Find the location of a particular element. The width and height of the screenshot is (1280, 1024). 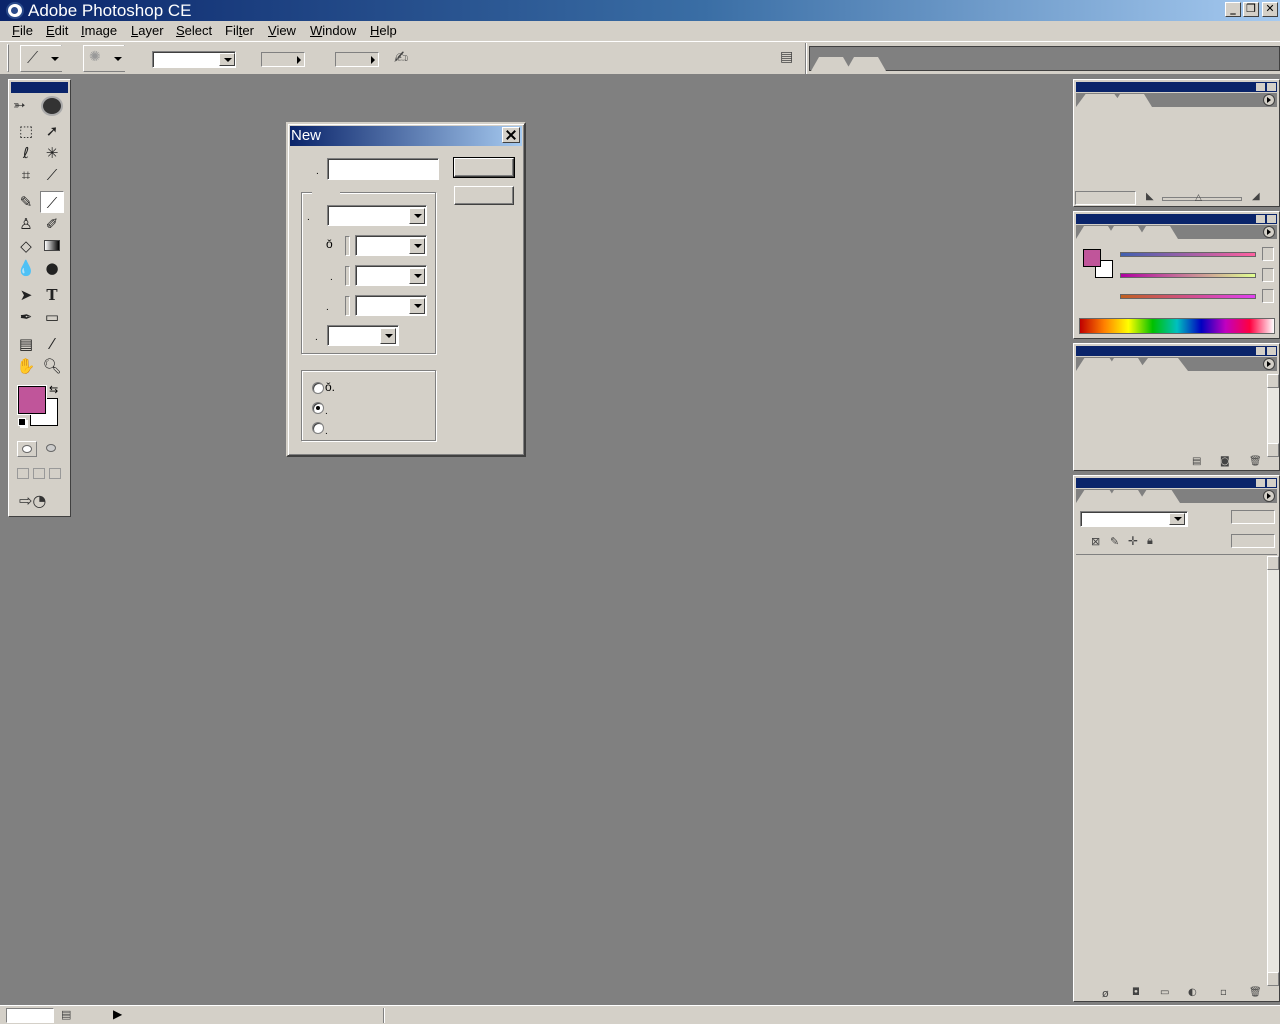

lock-all-icon: 🔒︎ is located at coordinates (1150, 541).